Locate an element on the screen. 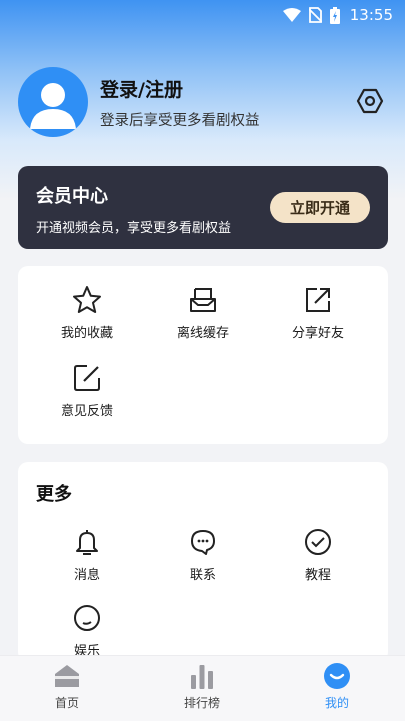 This screenshot has width=405, height=721. avatar is located at coordinates (53, 102).